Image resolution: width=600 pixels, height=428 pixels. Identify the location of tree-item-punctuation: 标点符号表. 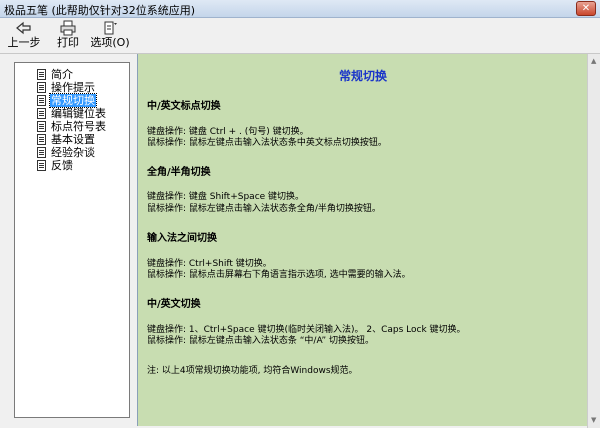
(72, 126).